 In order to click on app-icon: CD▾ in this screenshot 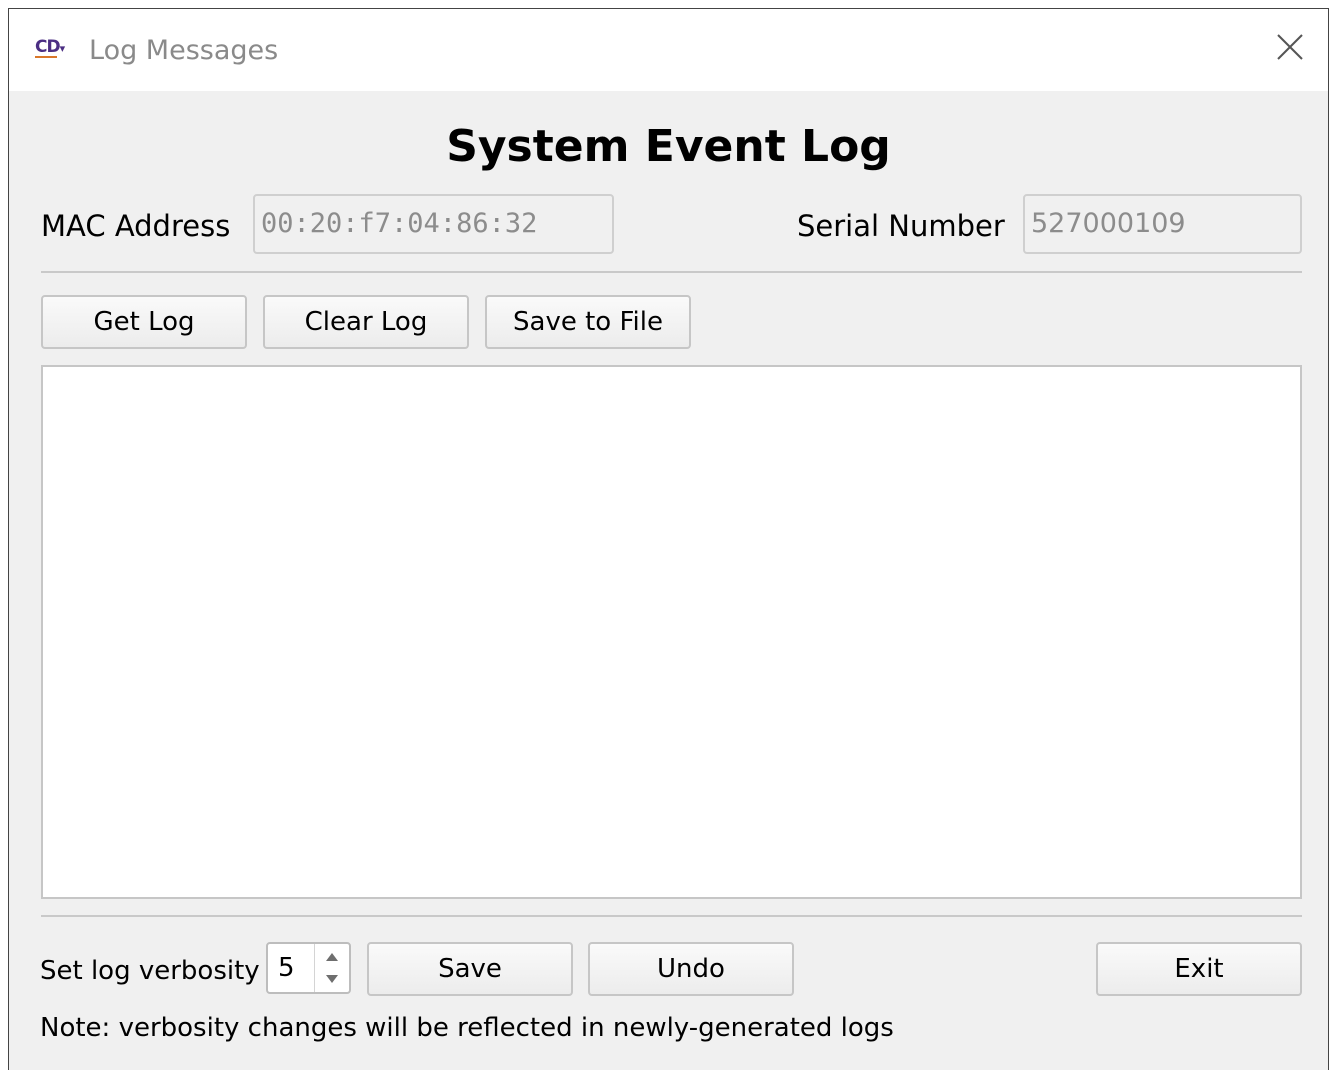, I will do `click(50, 47)`.